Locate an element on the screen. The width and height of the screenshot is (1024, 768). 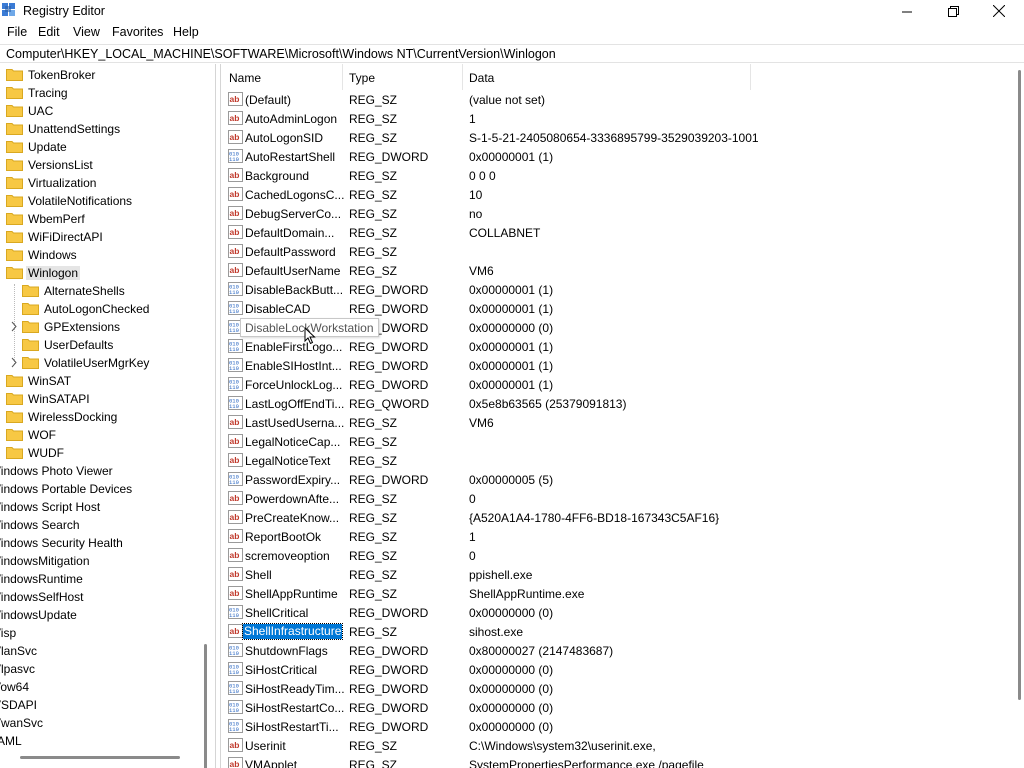
menu-edit: Edit is located at coordinates (49, 32).